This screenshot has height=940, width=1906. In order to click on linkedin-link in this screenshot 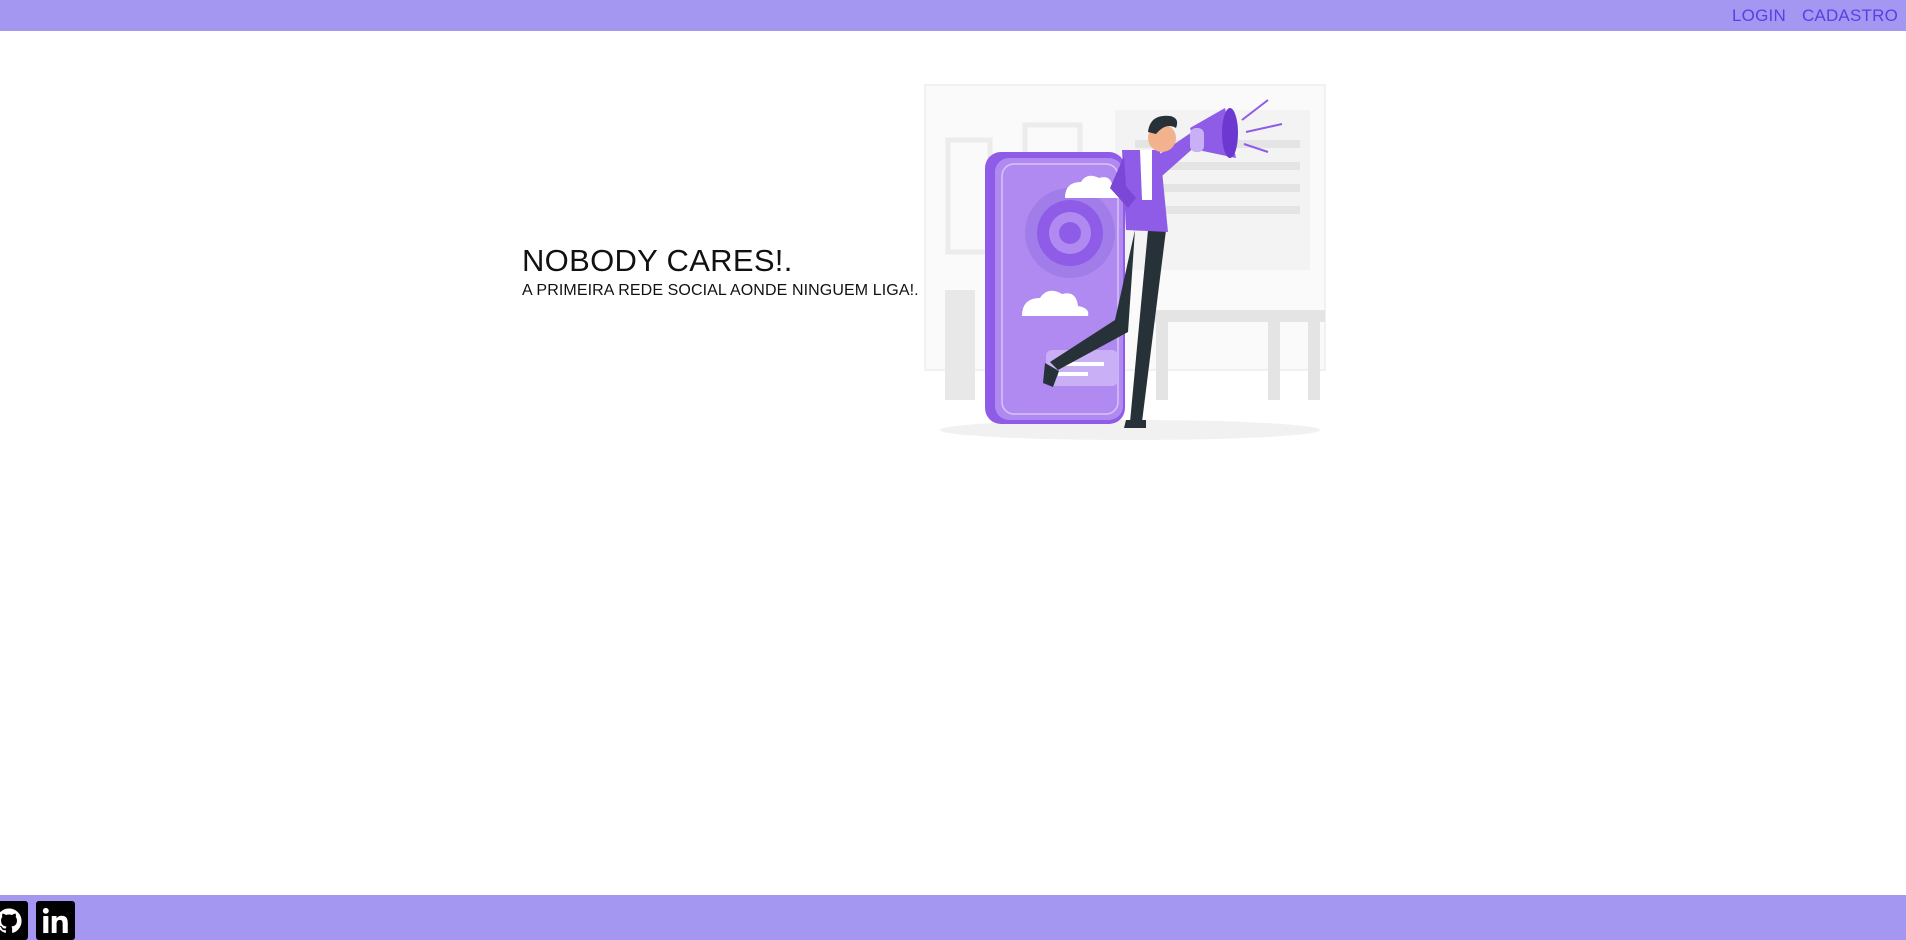, I will do `click(55, 920)`.